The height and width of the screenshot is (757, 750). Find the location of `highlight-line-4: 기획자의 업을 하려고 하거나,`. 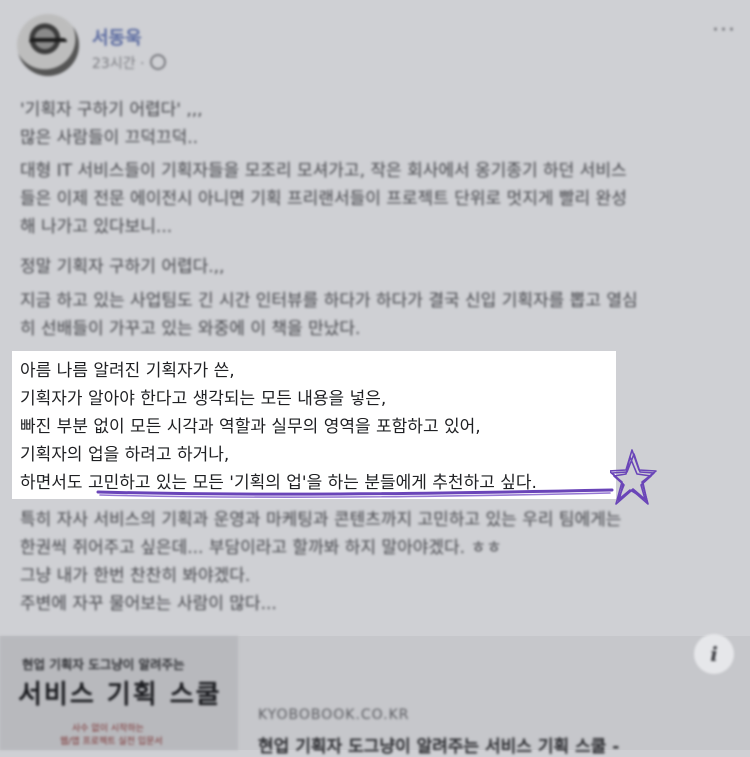

highlight-line-4: 기획자의 업을 하려고 하거나, is located at coordinates (125, 455).